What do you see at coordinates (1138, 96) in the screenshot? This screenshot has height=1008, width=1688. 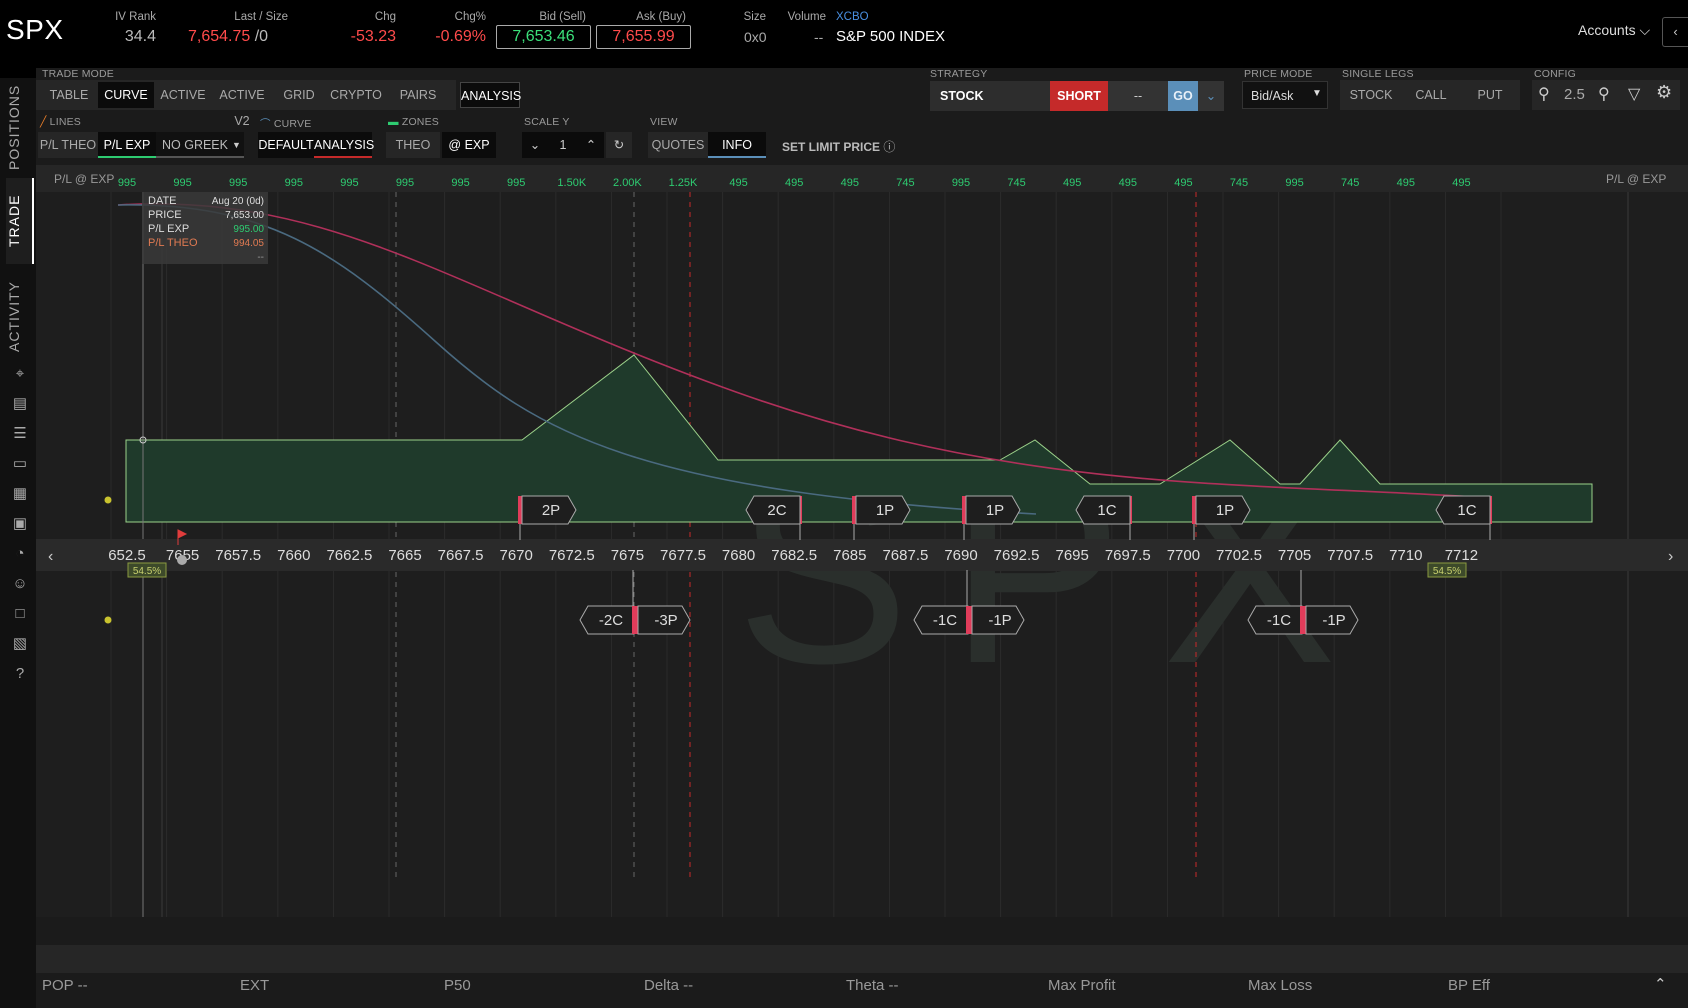 I see `qty-input: --` at bounding box center [1138, 96].